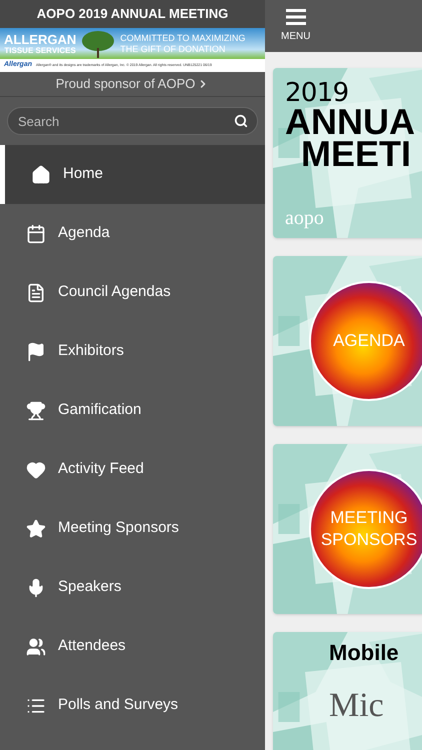 This screenshot has height=750, width=422. Describe the element at coordinates (357, 706) in the screenshot. I see `tile-text: Mic` at that location.